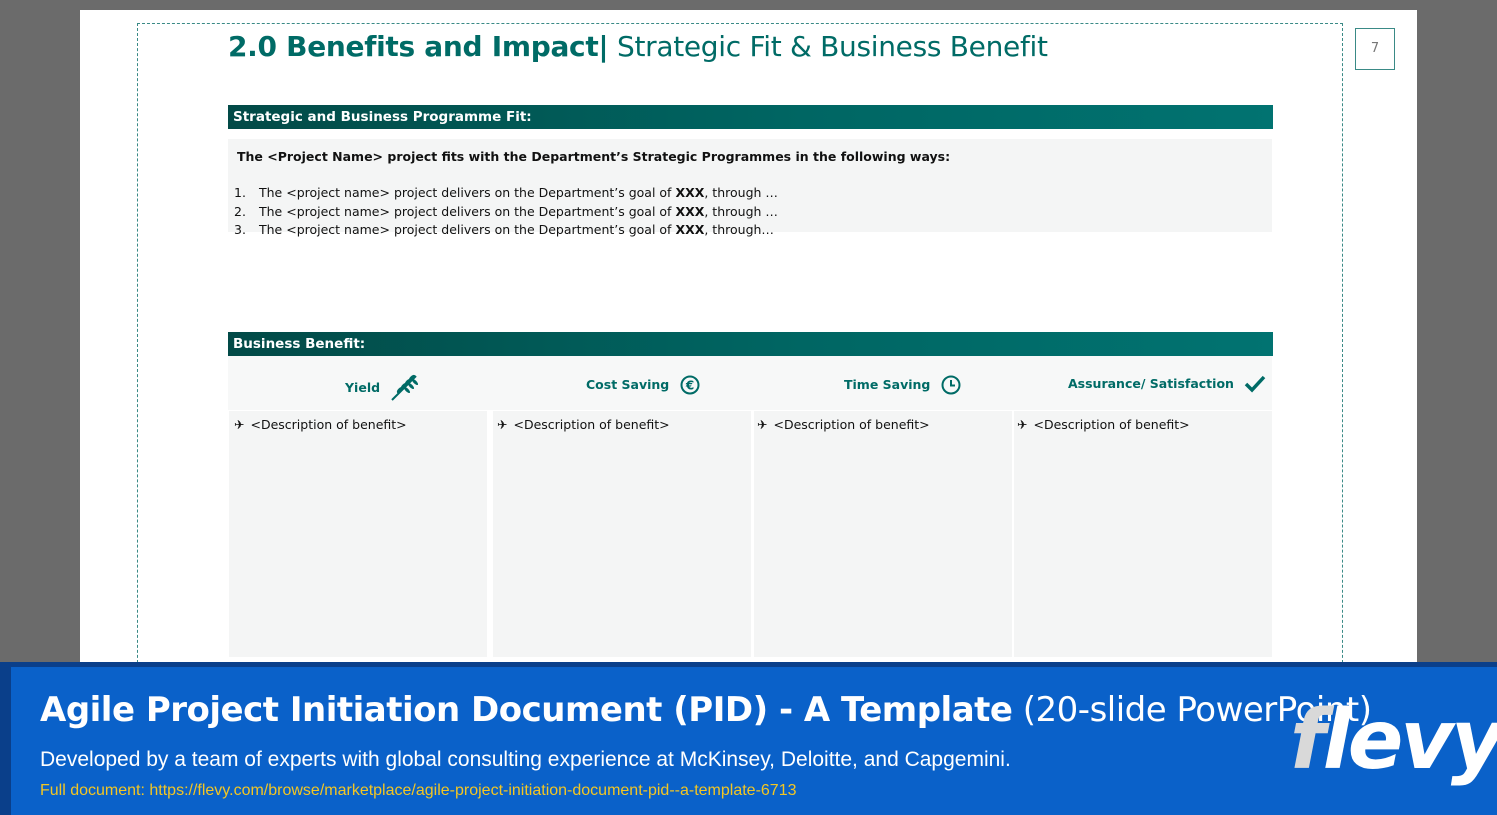 The image size is (1497, 815). I want to click on footer-edge, so click(5, 738).